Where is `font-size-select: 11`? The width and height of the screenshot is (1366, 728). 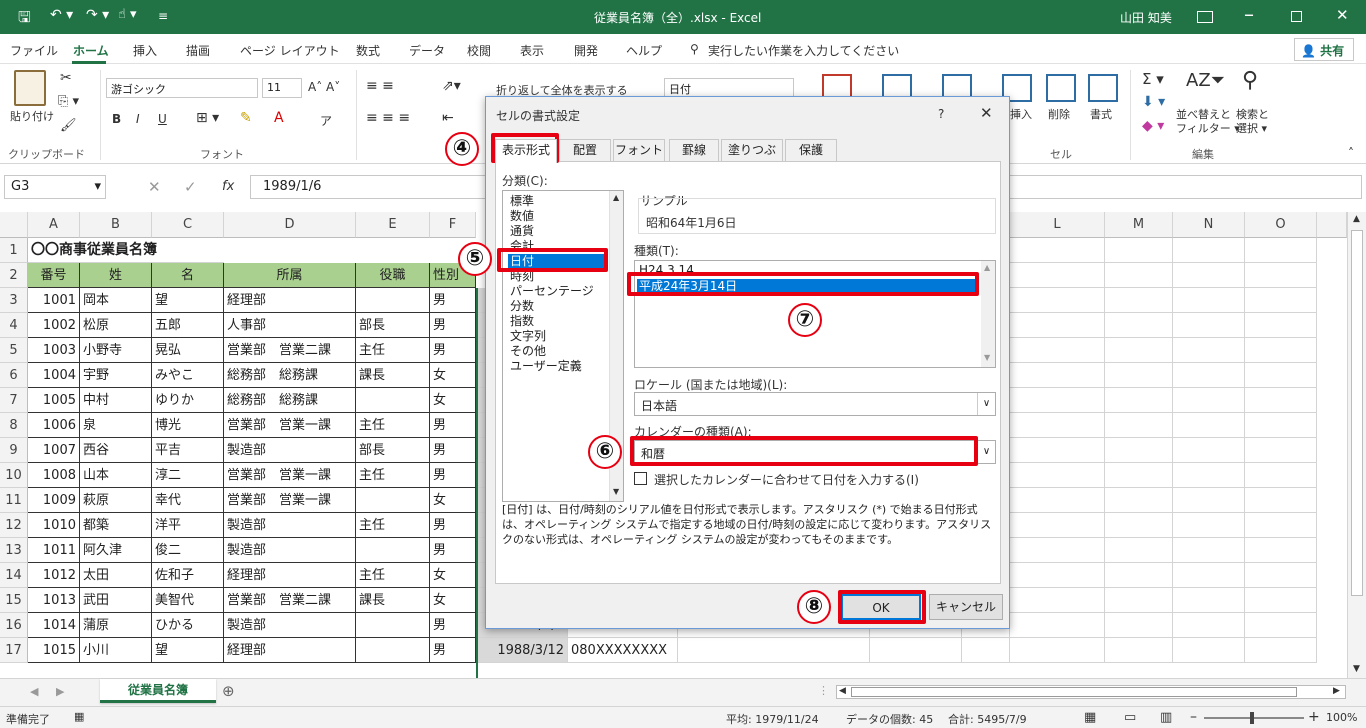
font-size-select: 11 is located at coordinates (282, 88).